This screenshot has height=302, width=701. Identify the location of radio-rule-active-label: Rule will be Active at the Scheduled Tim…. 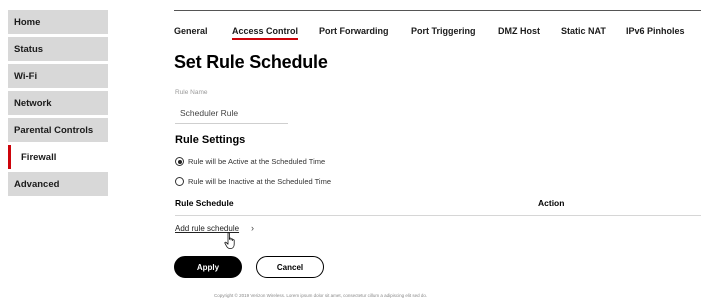
(257, 161).